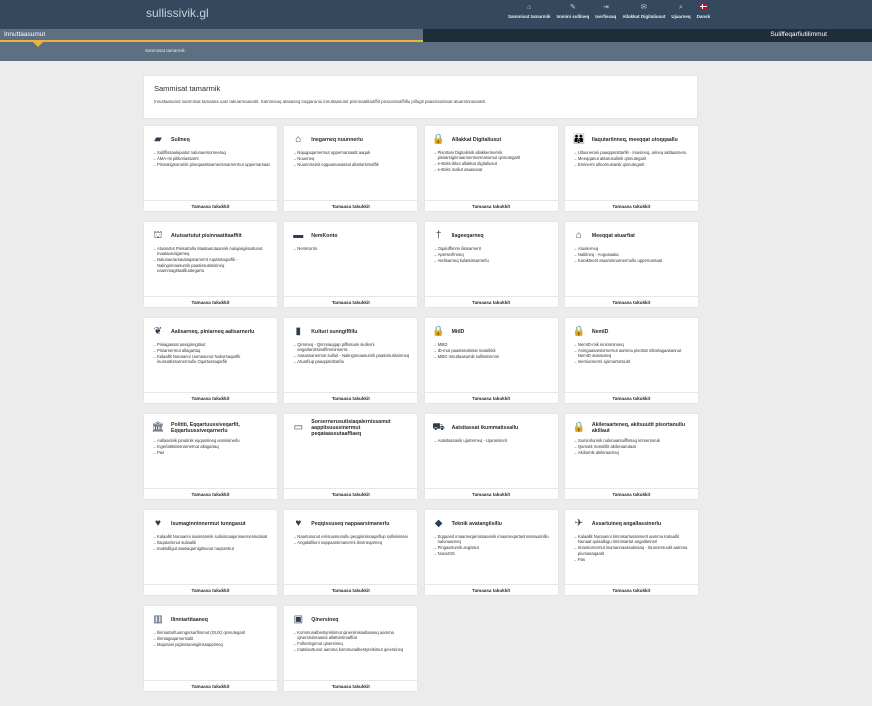  I want to click on card-link: NemKonto, so click(351, 249).